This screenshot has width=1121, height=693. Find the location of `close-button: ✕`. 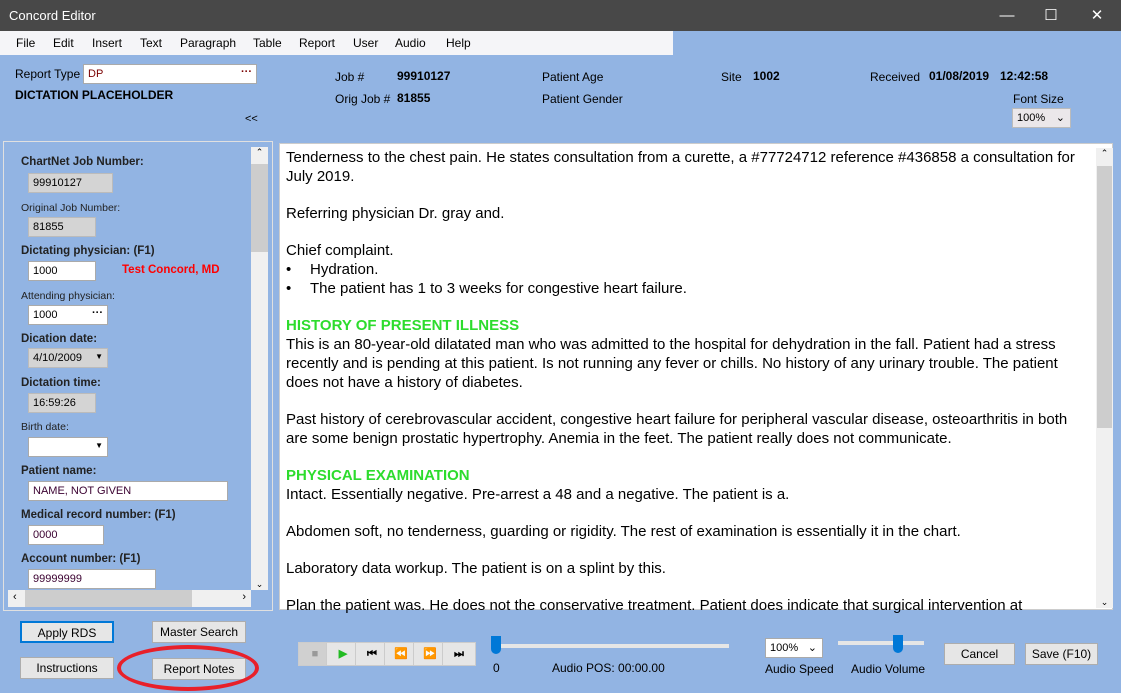

close-button: ✕ is located at coordinates (1097, 15).